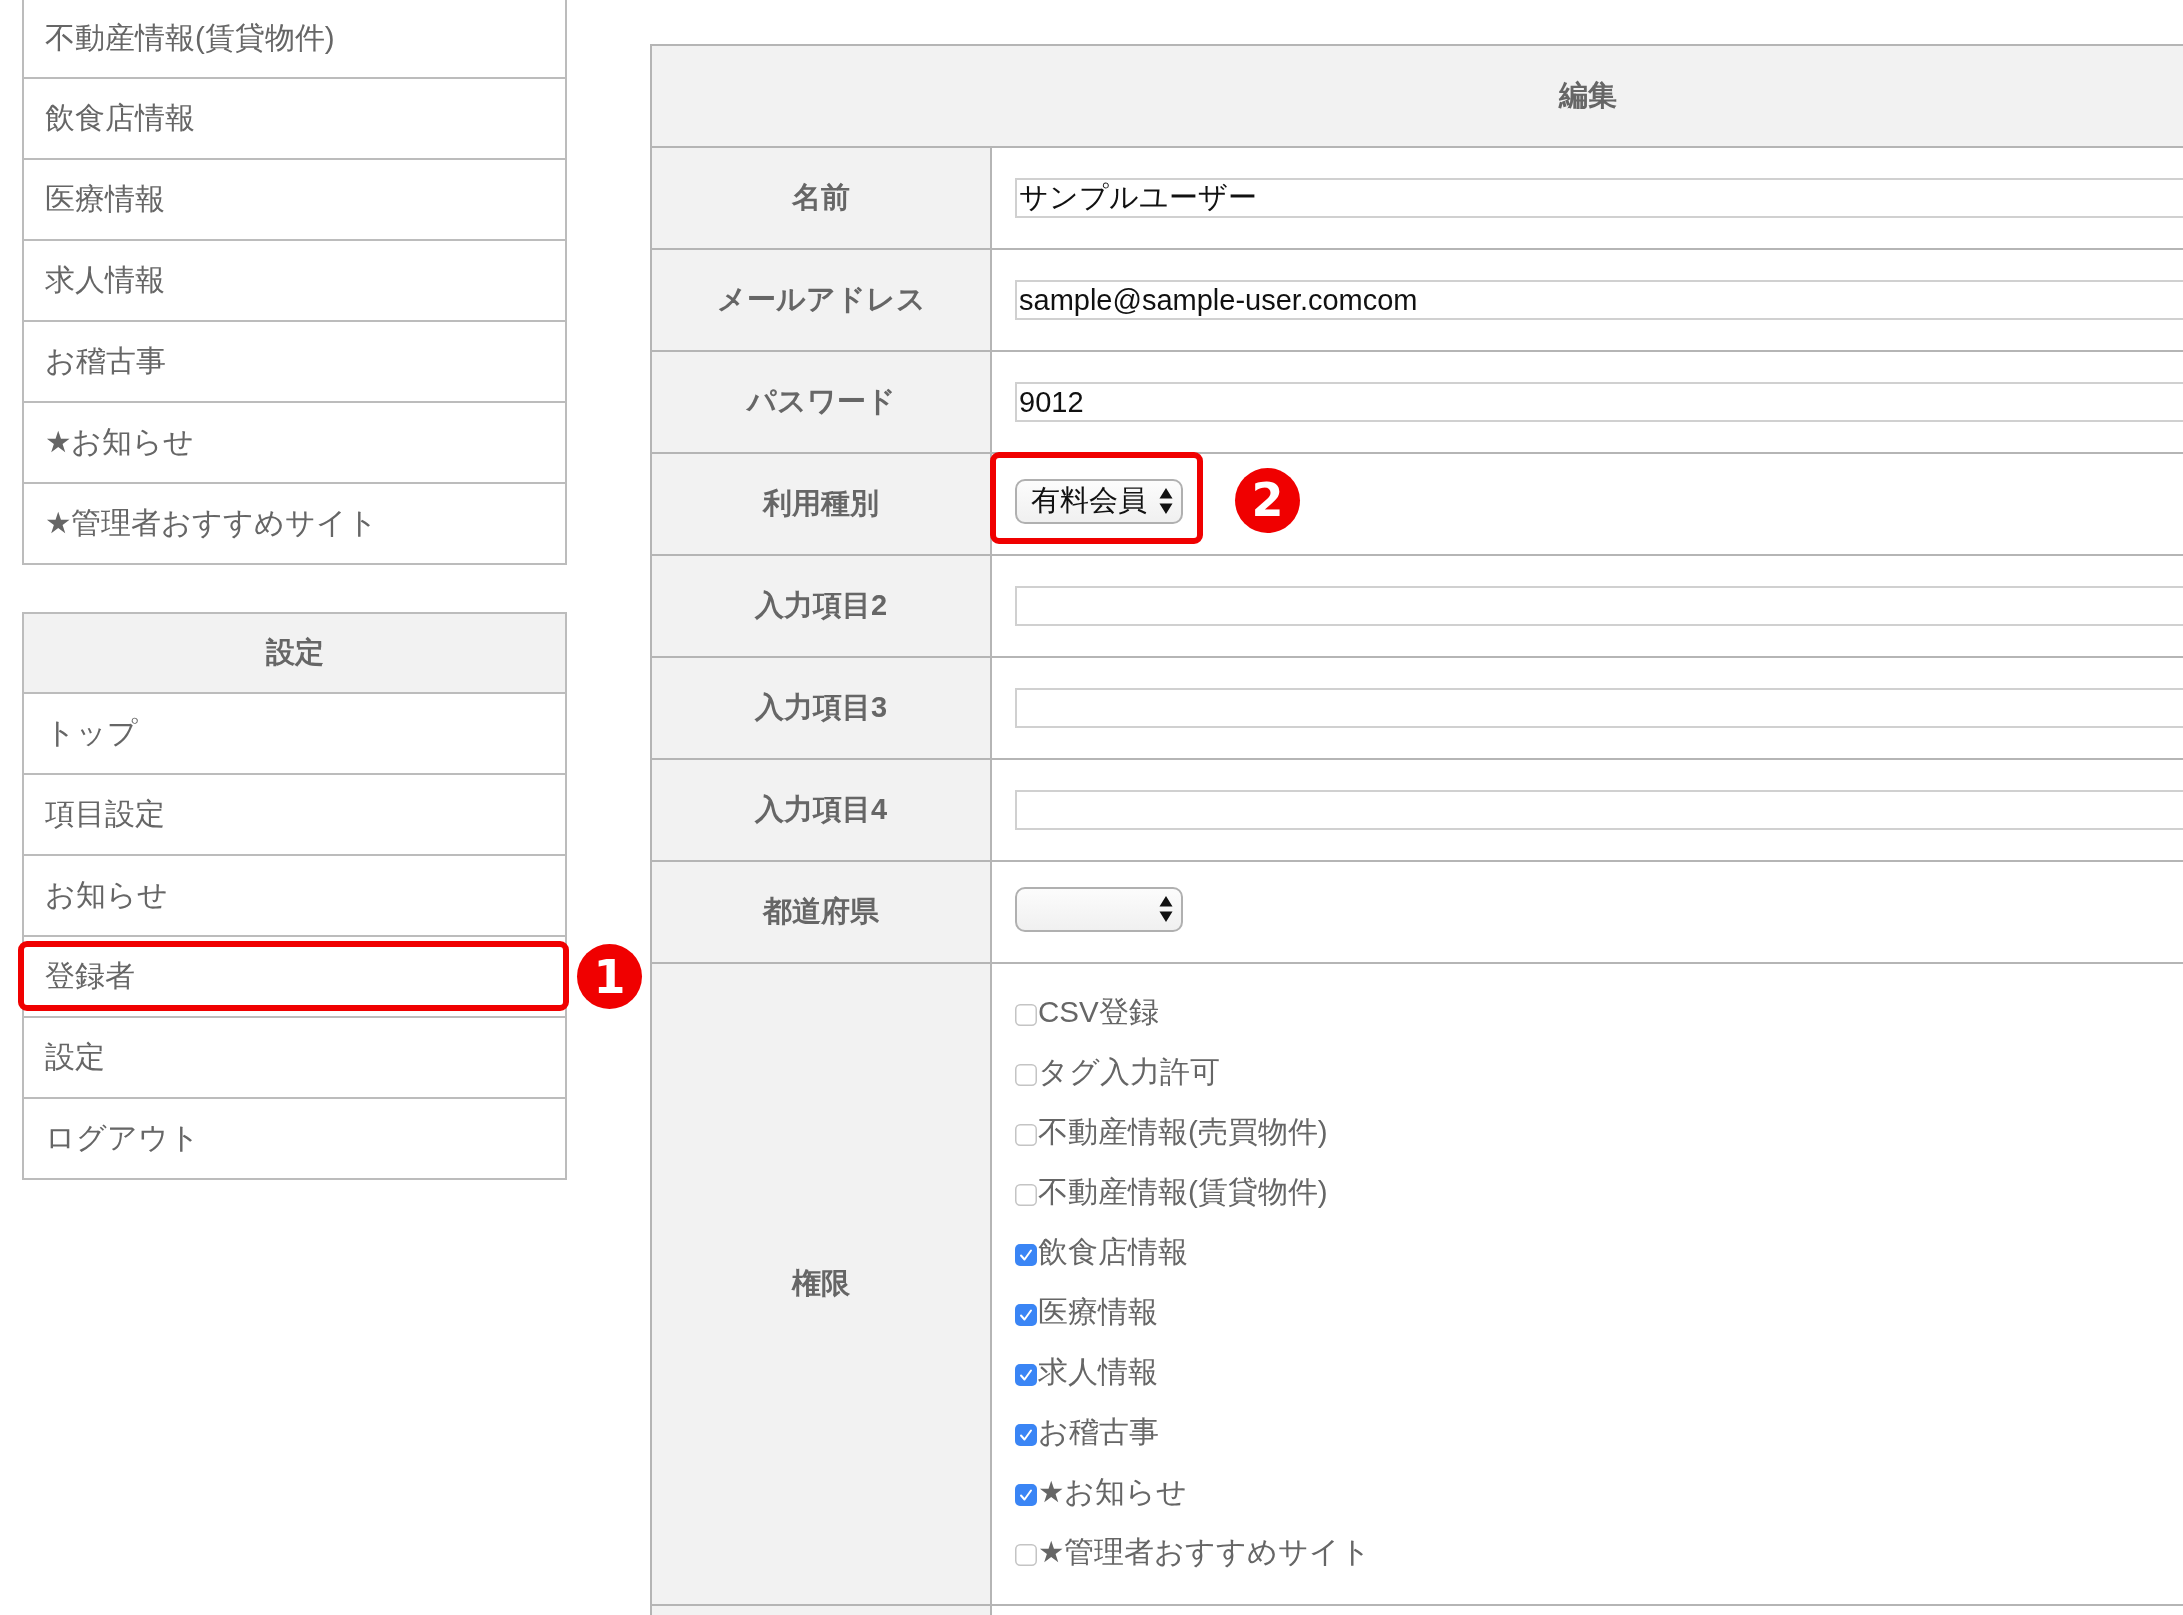  I want to click on dropdown: 有料会員, so click(1099, 501).